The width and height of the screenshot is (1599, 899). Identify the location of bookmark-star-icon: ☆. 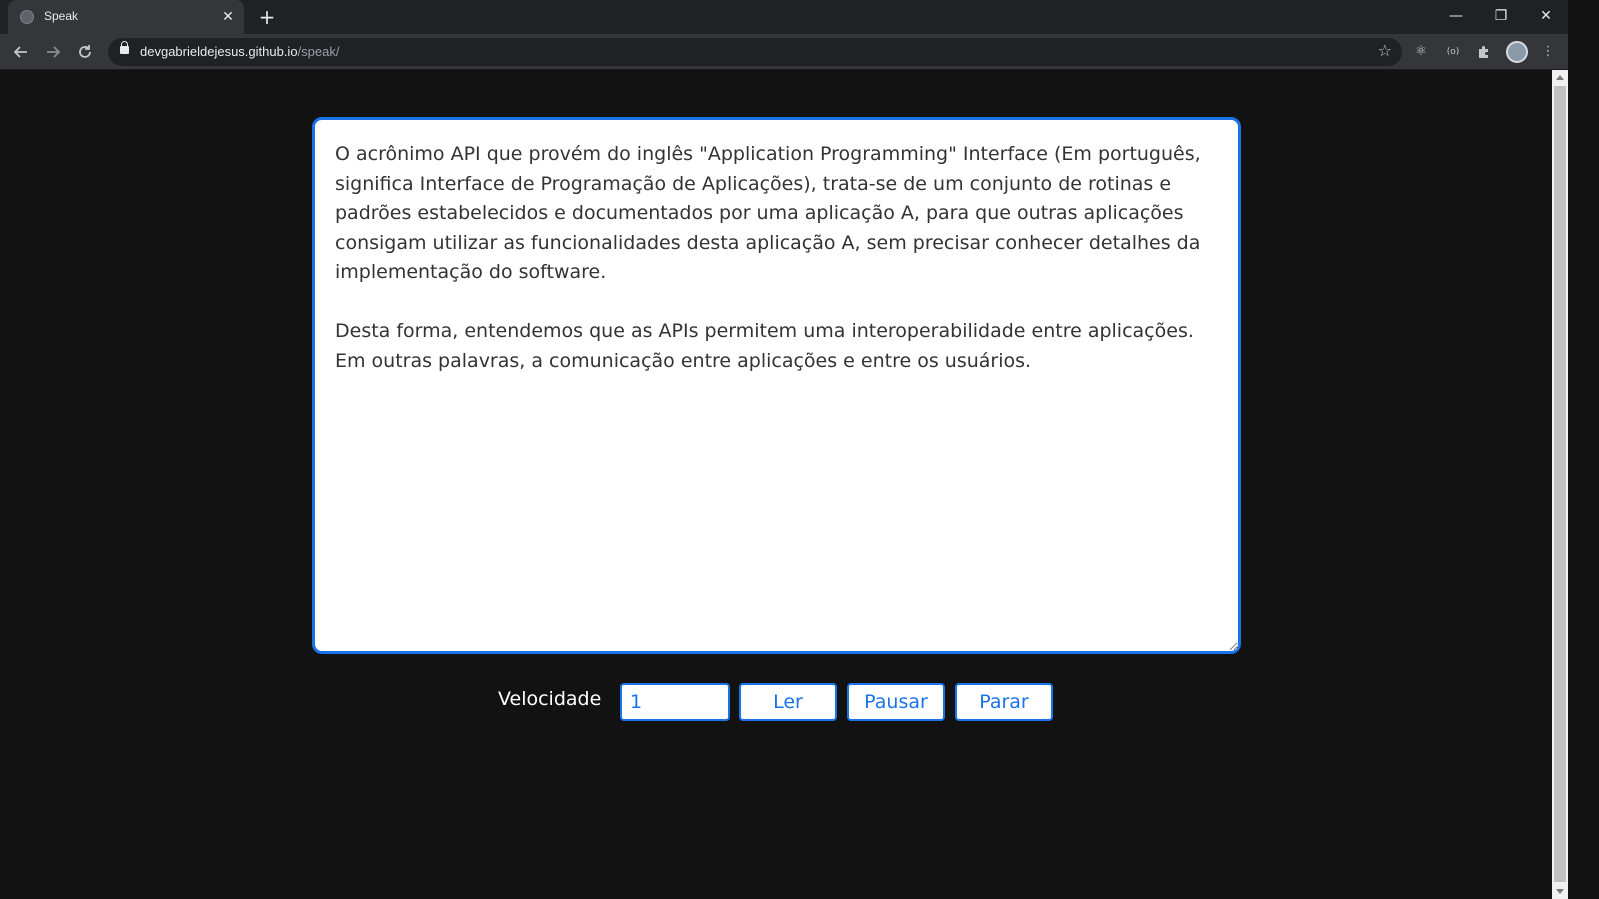
(1385, 50).